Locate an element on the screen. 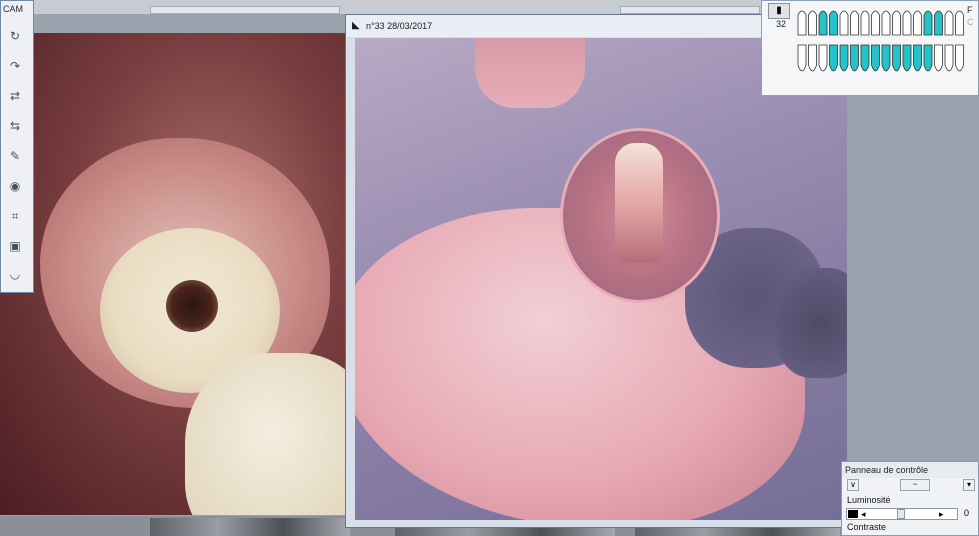  viewer-title: n°33 28/03/2017 is located at coordinates (399, 26).